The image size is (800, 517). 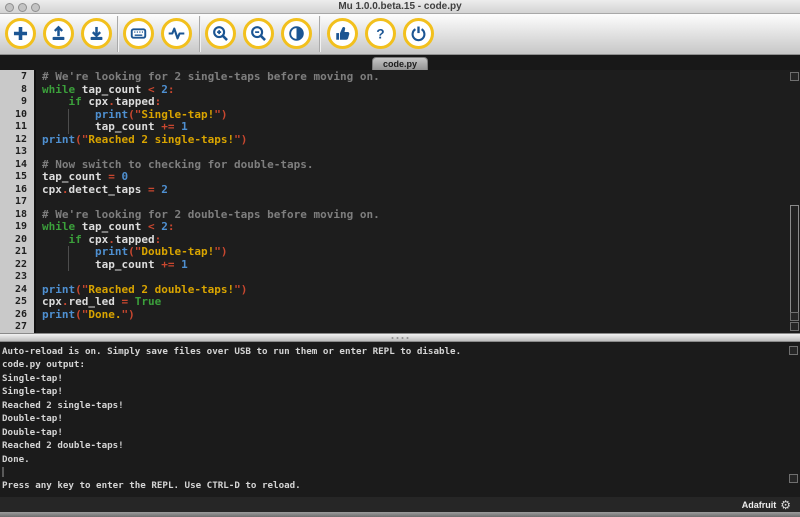 What do you see at coordinates (63, 446) in the screenshot?
I see `repl-line: Reached 2 double-taps!` at bounding box center [63, 446].